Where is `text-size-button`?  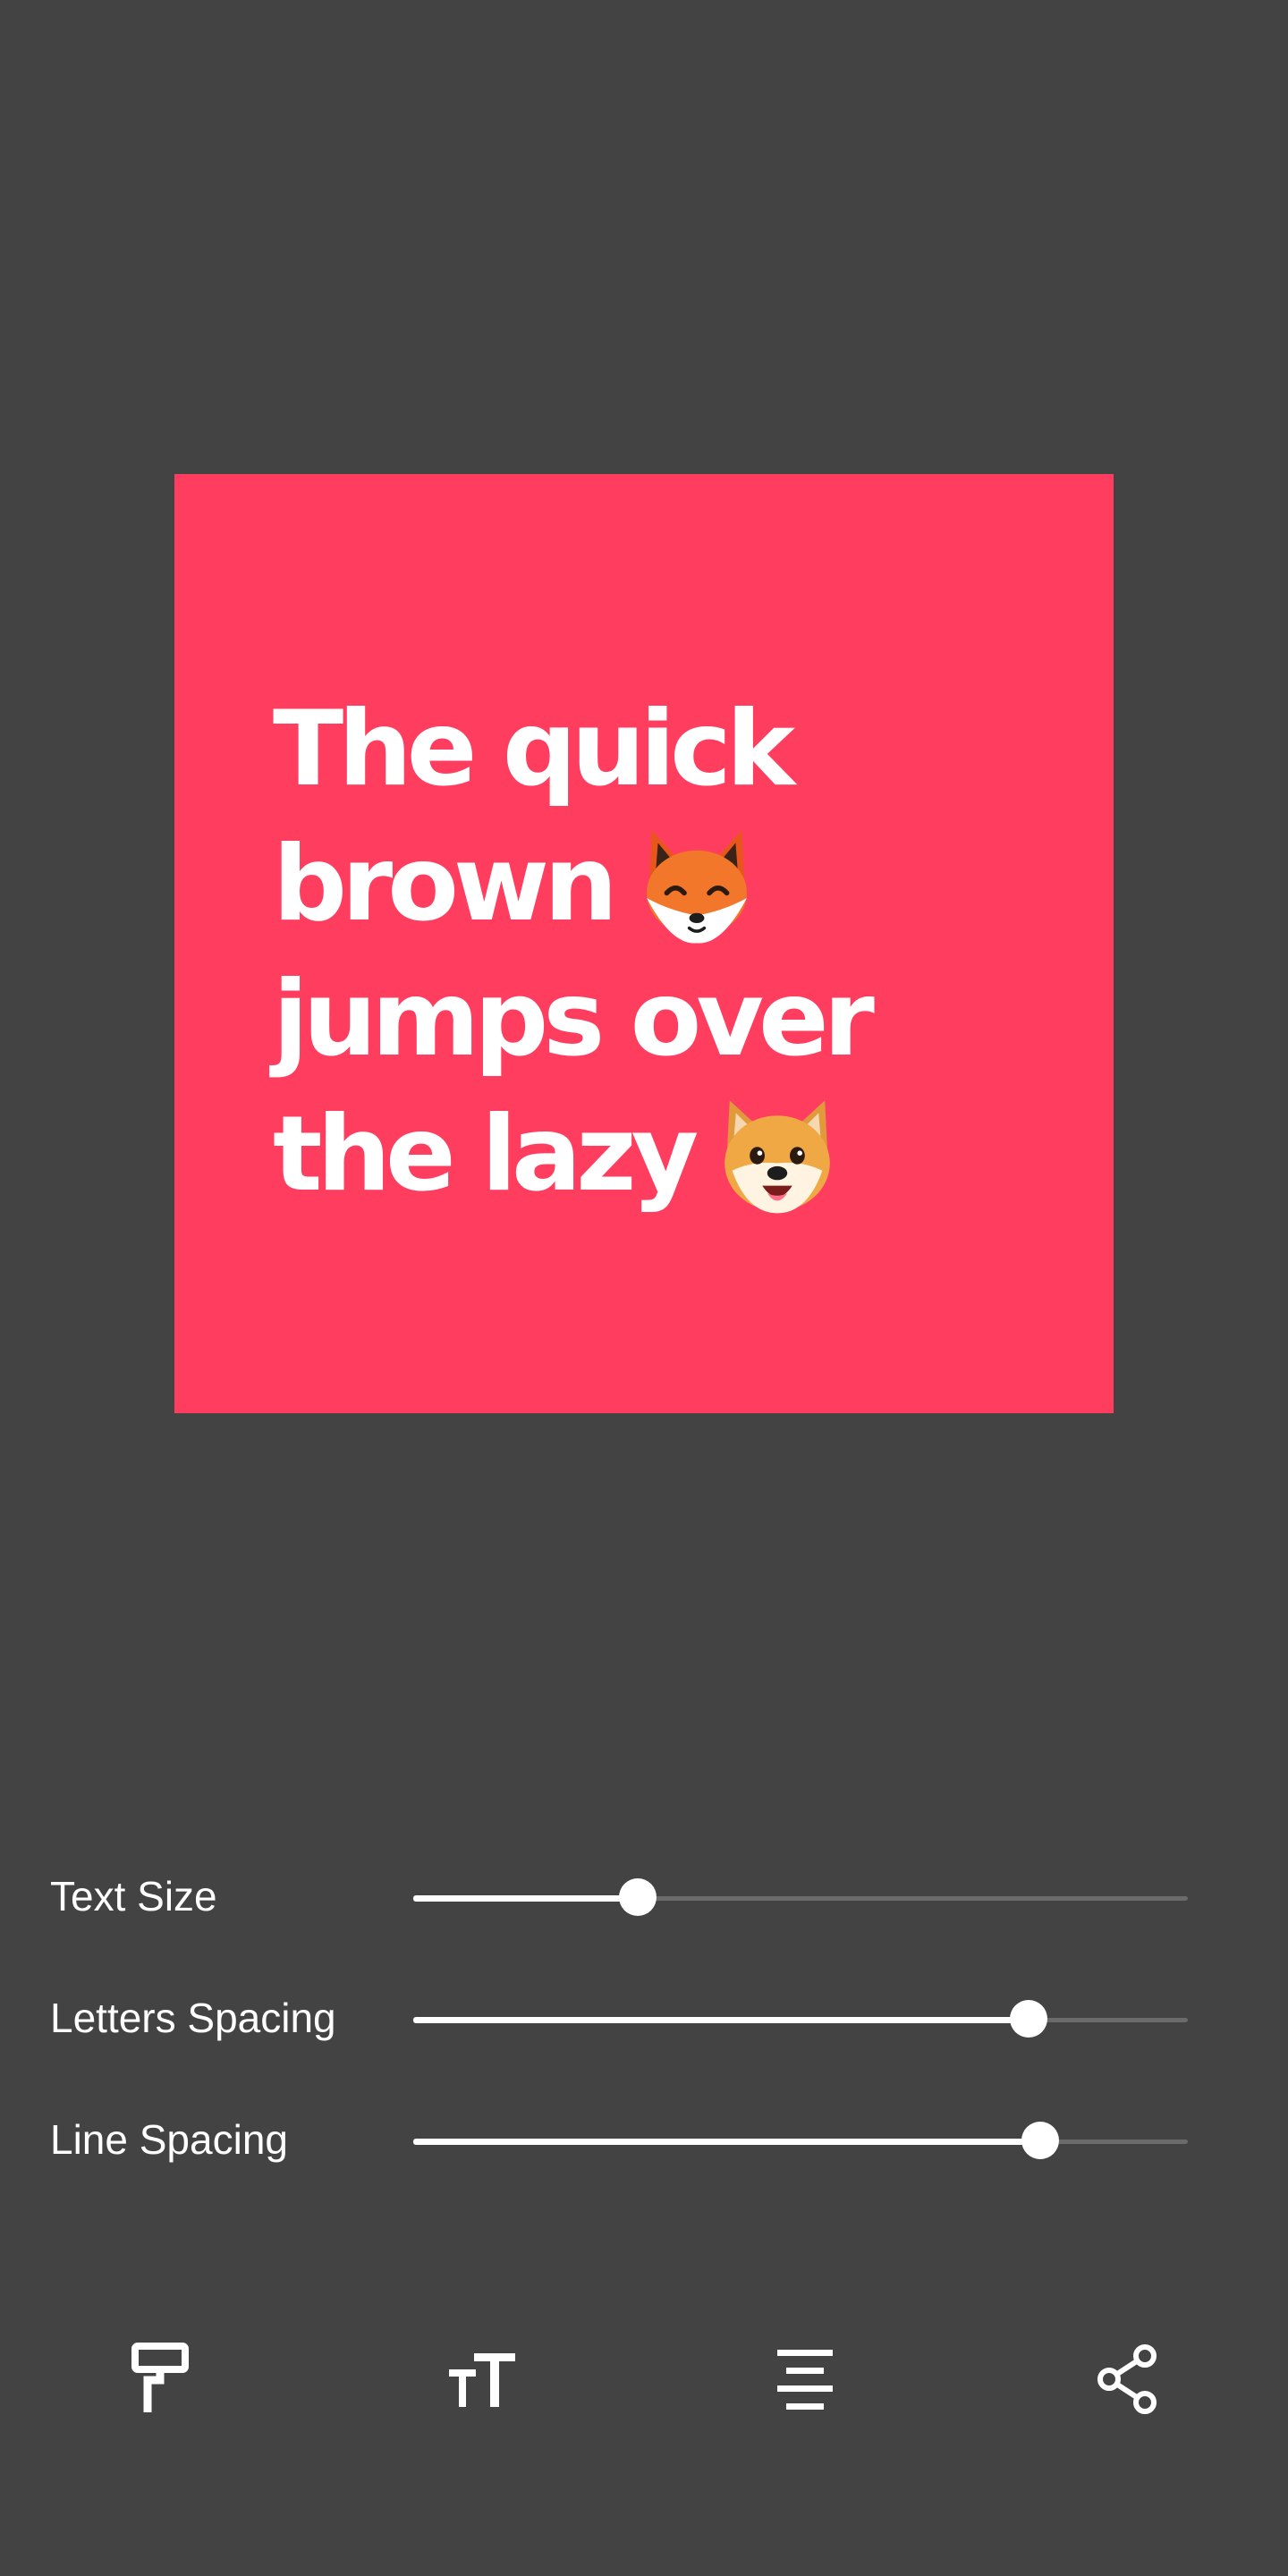 text-size-button is located at coordinates (483, 2379).